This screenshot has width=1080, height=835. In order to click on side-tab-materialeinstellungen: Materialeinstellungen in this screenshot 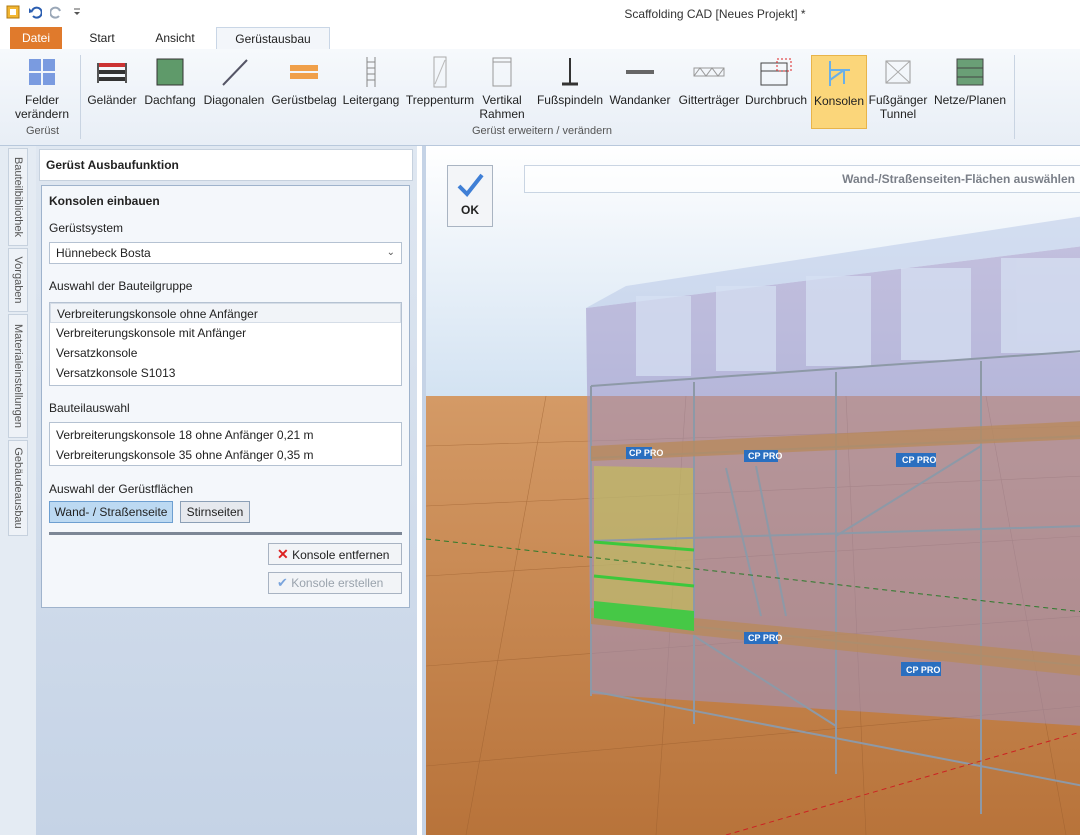, I will do `click(18, 376)`.